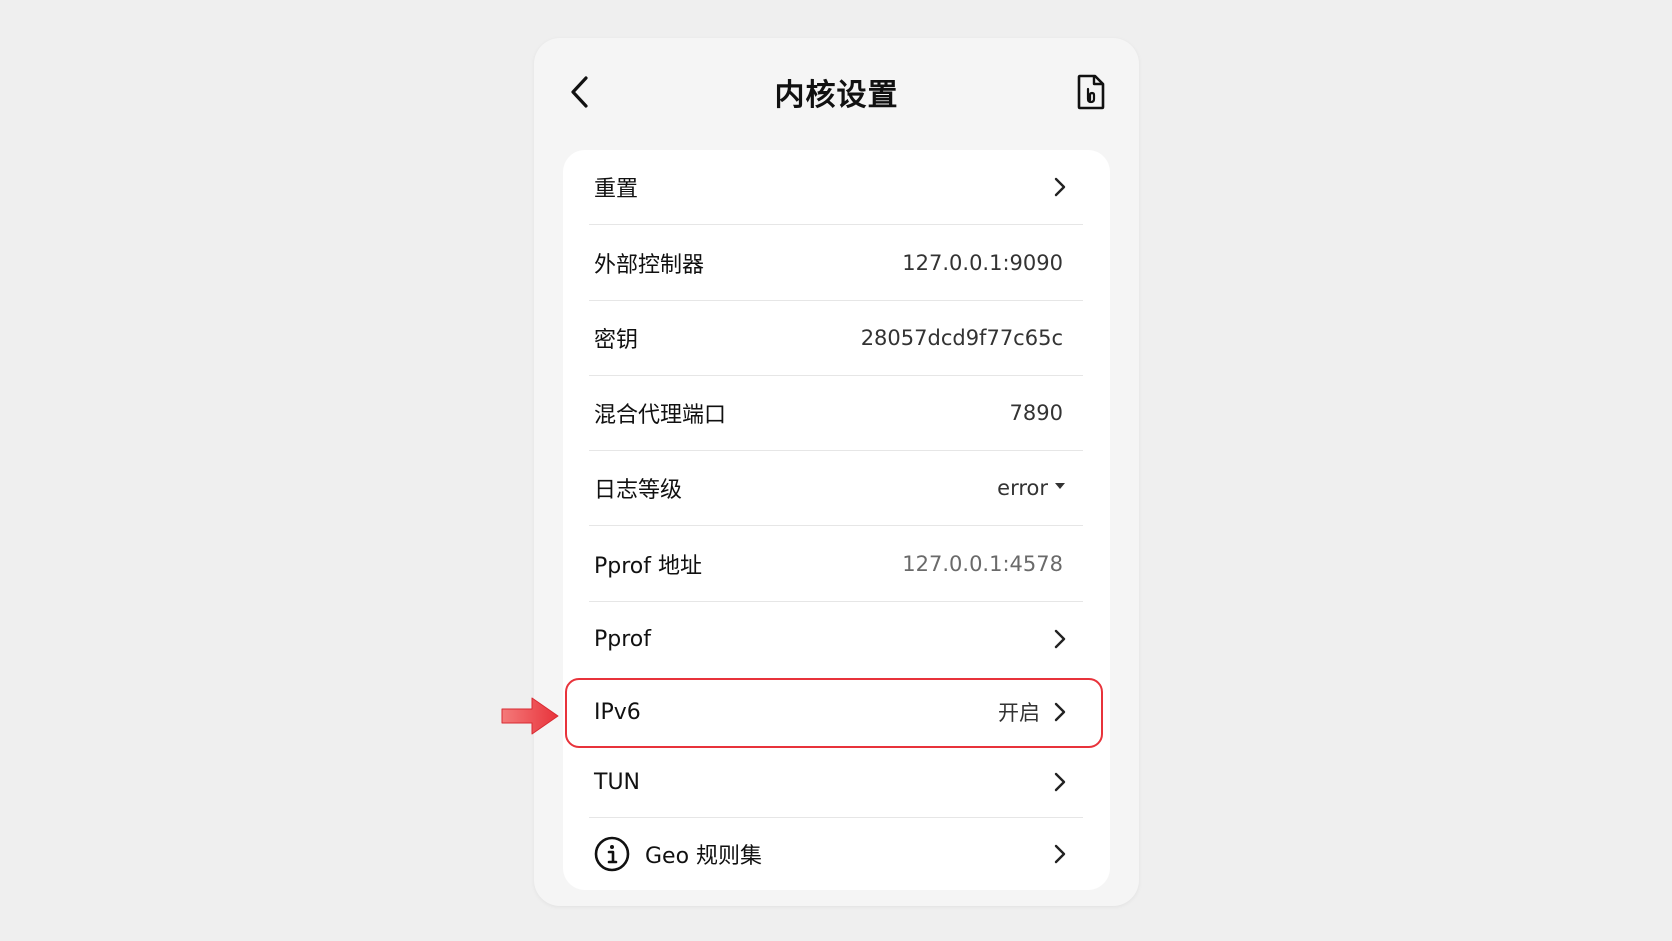 This screenshot has width=1672, height=941. I want to click on row-reset: 重置, so click(836, 187).